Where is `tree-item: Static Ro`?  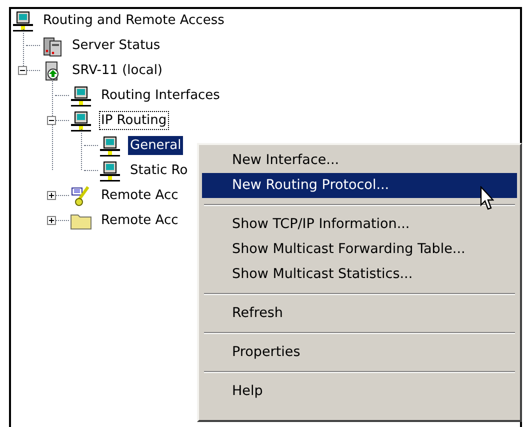 tree-item: Static Ro is located at coordinates (159, 170).